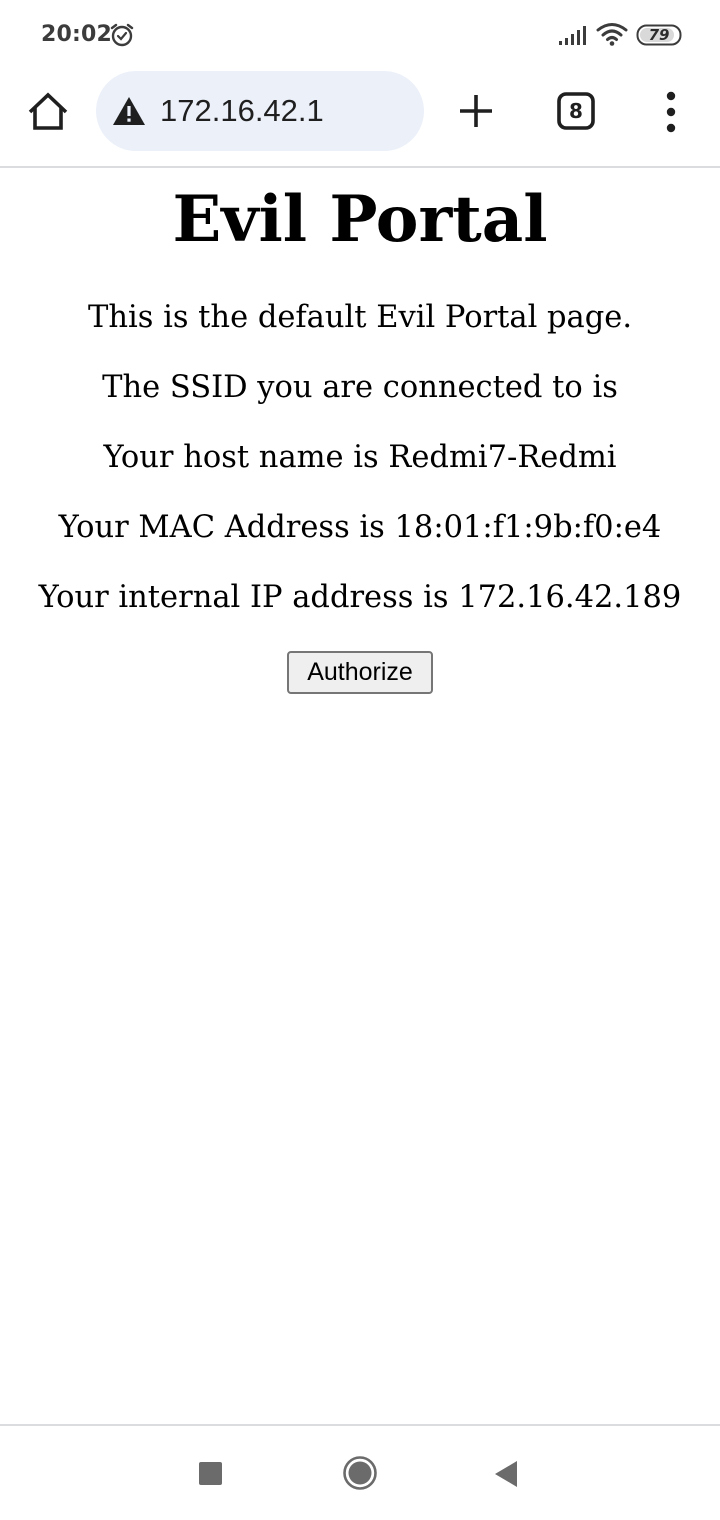  Describe the element at coordinates (671, 112) in the screenshot. I see `more-vert-icon` at that location.